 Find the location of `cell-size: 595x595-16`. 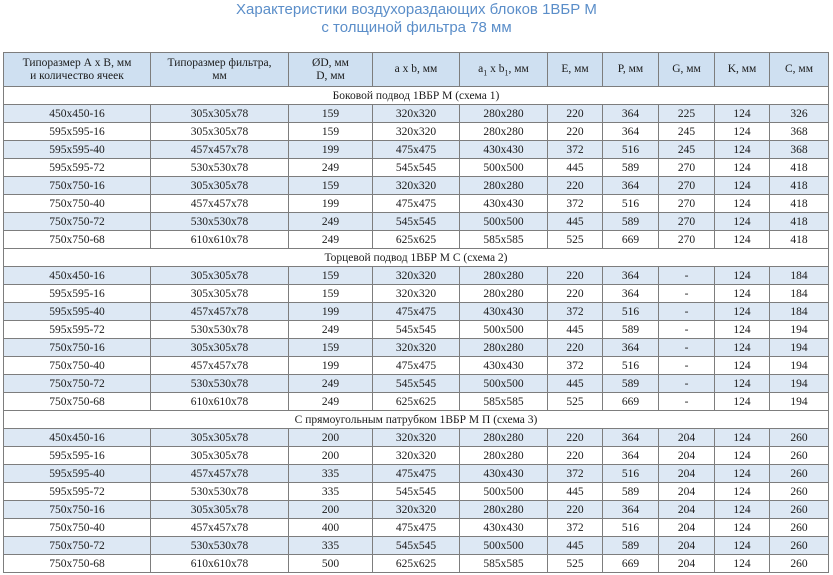

cell-size: 595x595-16 is located at coordinates (77, 293).